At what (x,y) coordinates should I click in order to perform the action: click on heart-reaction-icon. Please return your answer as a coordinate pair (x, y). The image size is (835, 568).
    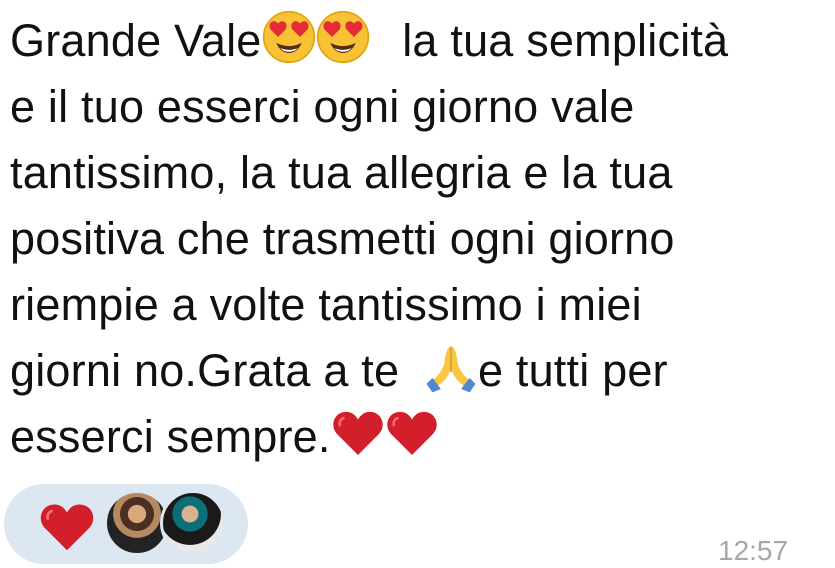
    Looking at the image, I should click on (67, 526).